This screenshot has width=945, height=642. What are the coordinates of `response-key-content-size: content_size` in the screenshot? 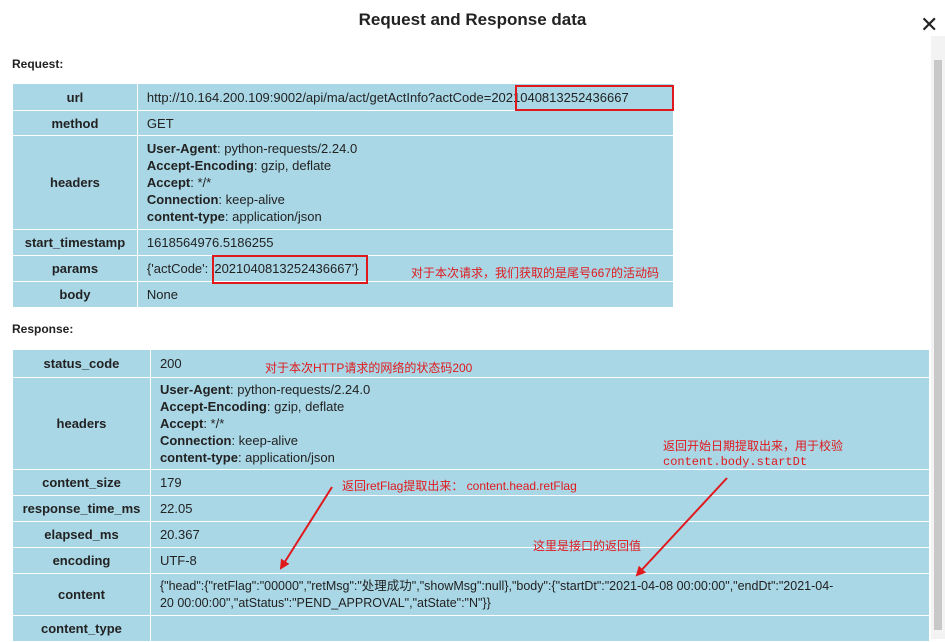 It's located at (81, 482).